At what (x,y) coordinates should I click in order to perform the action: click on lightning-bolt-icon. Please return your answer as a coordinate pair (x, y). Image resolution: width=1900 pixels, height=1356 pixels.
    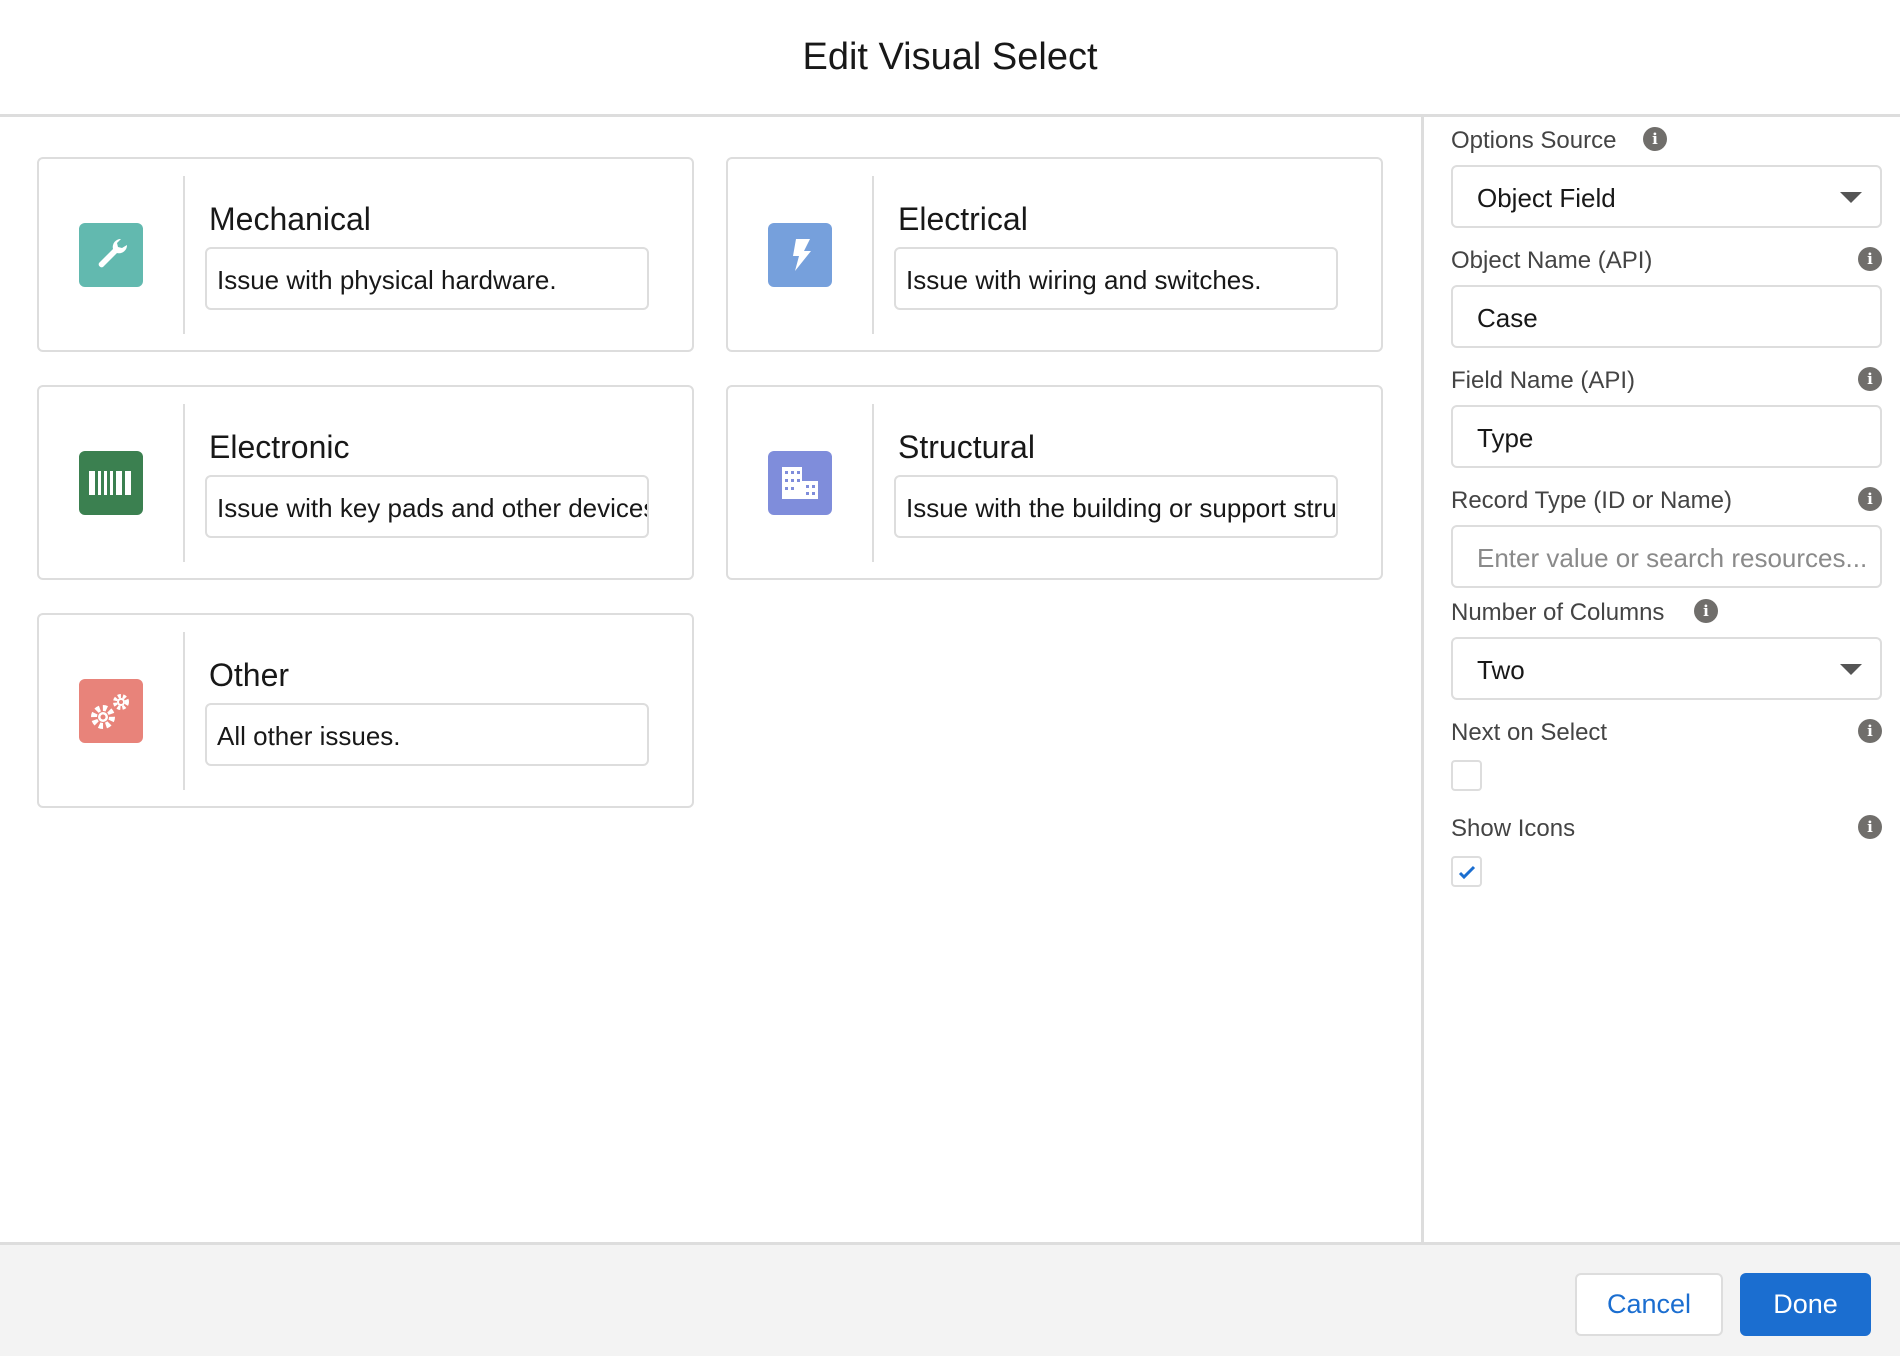
    Looking at the image, I should click on (800, 255).